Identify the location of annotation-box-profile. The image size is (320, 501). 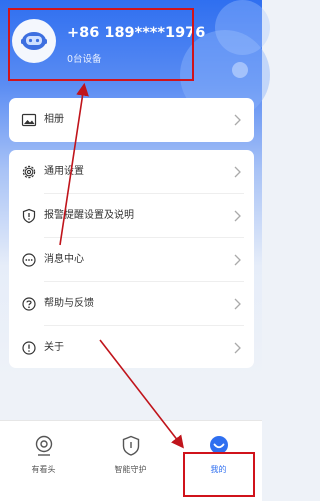
(101, 44).